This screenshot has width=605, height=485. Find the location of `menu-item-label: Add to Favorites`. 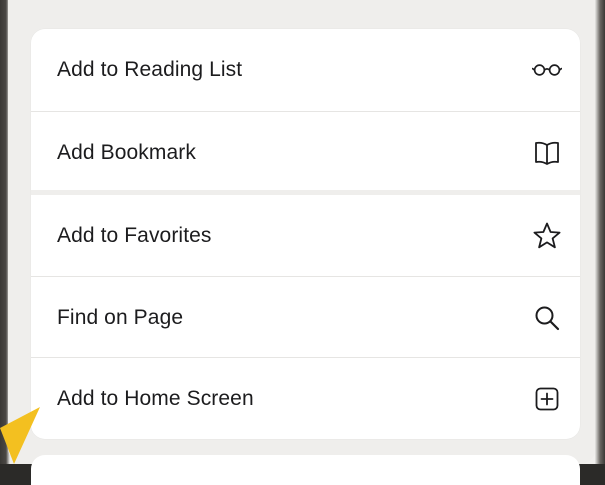

menu-item-label: Add to Favorites is located at coordinates (134, 235).